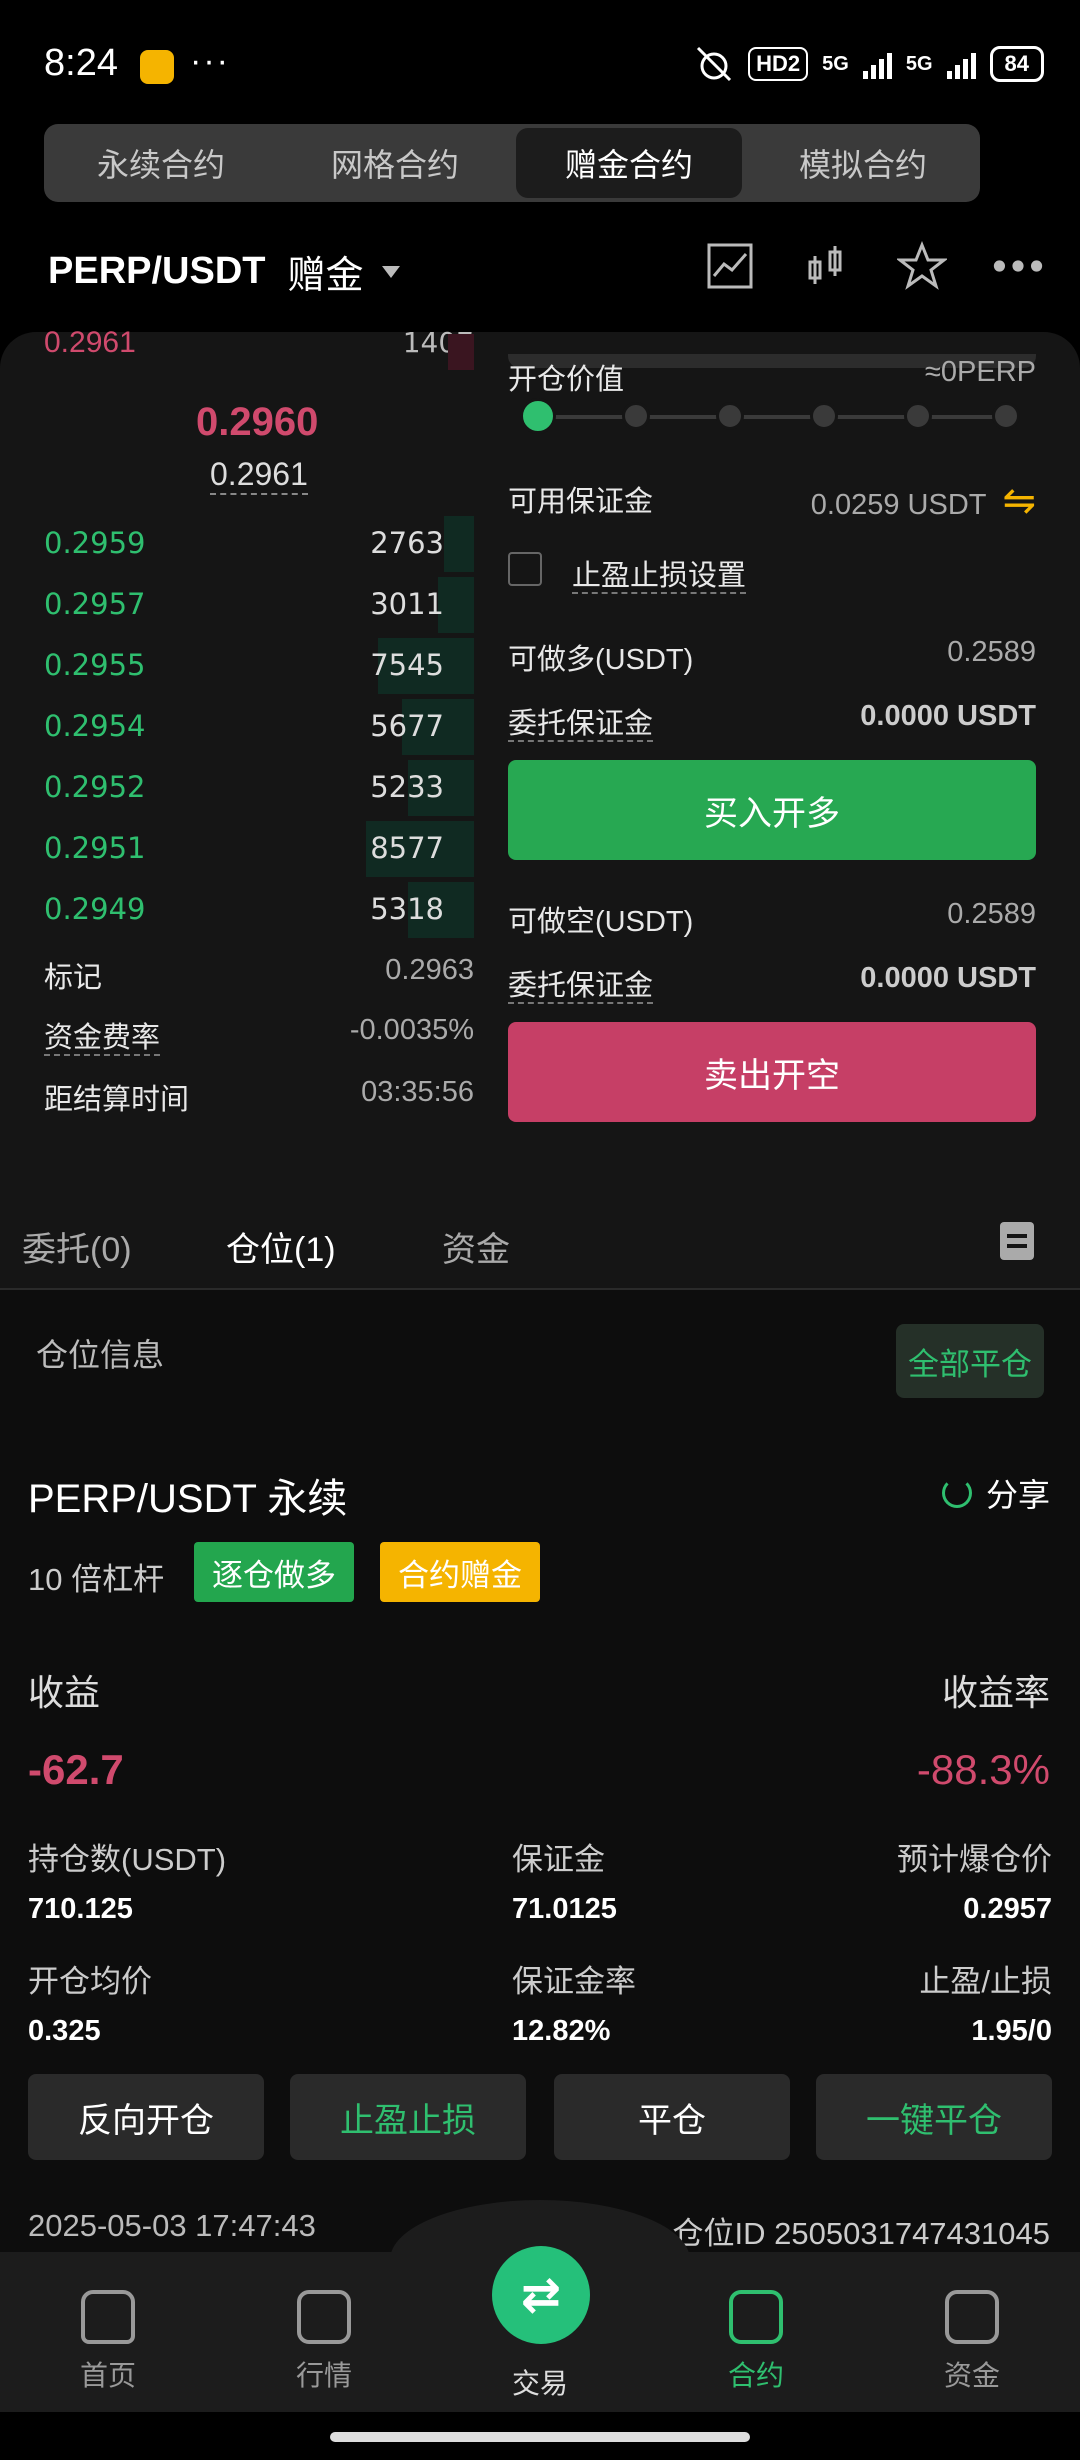  What do you see at coordinates (259, 665) in the screenshot?
I see `bid-row: 0.2955 7545` at bounding box center [259, 665].